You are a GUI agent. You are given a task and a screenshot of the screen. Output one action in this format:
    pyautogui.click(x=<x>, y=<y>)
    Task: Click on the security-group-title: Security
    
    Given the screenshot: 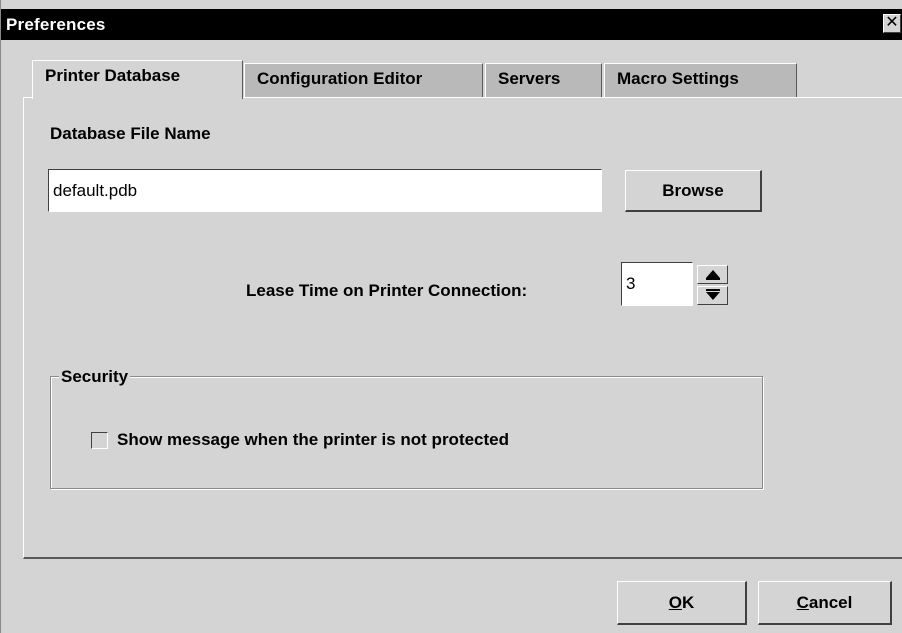 What is the action you would take?
    pyautogui.click(x=95, y=377)
    